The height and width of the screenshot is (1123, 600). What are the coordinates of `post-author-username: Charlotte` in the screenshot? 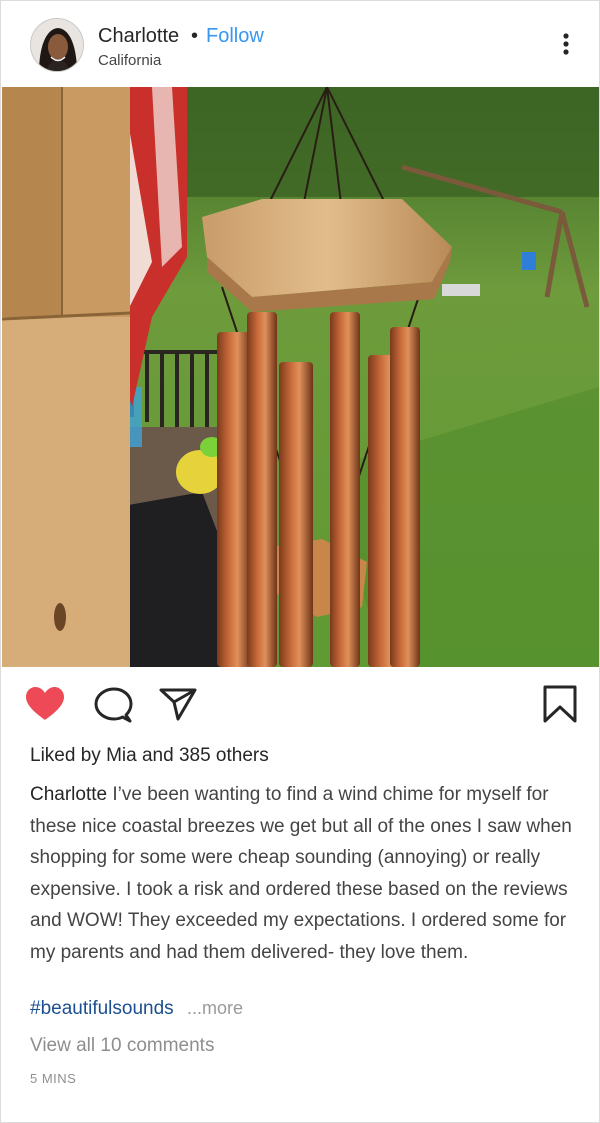 It's located at (138, 36).